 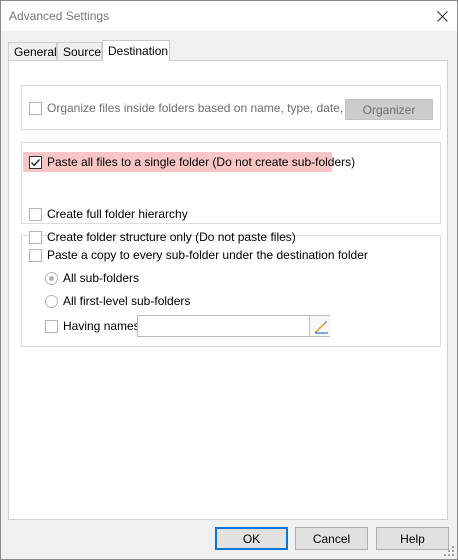 What do you see at coordinates (389, 109) in the screenshot?
I see `organizer-button: Organizer` at bounding box center [389, 109].